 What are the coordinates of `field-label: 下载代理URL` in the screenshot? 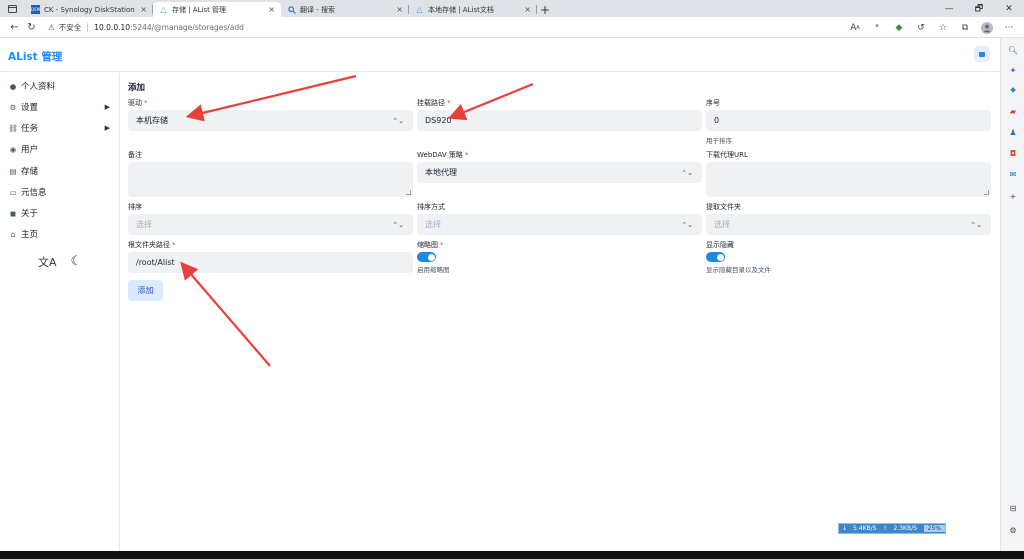 It's located at (727, 155).